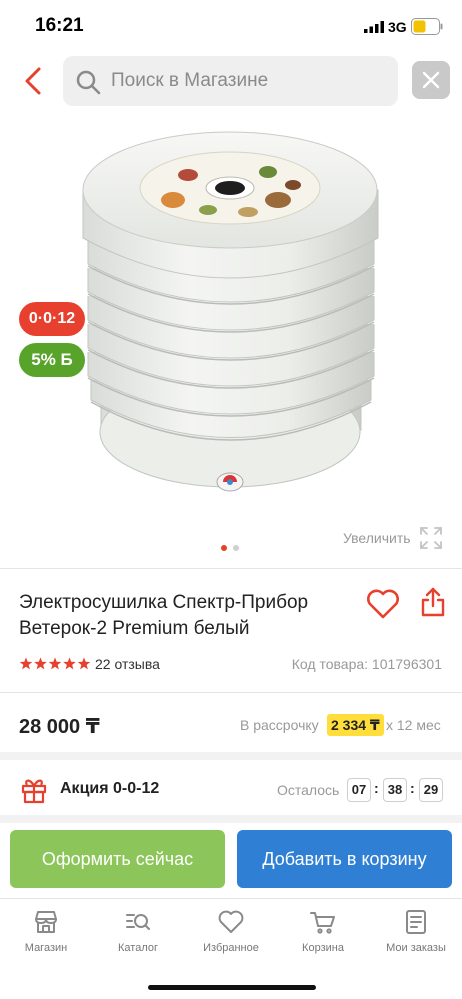  I want to click on tab-store: Магазин, so click(46, 935).